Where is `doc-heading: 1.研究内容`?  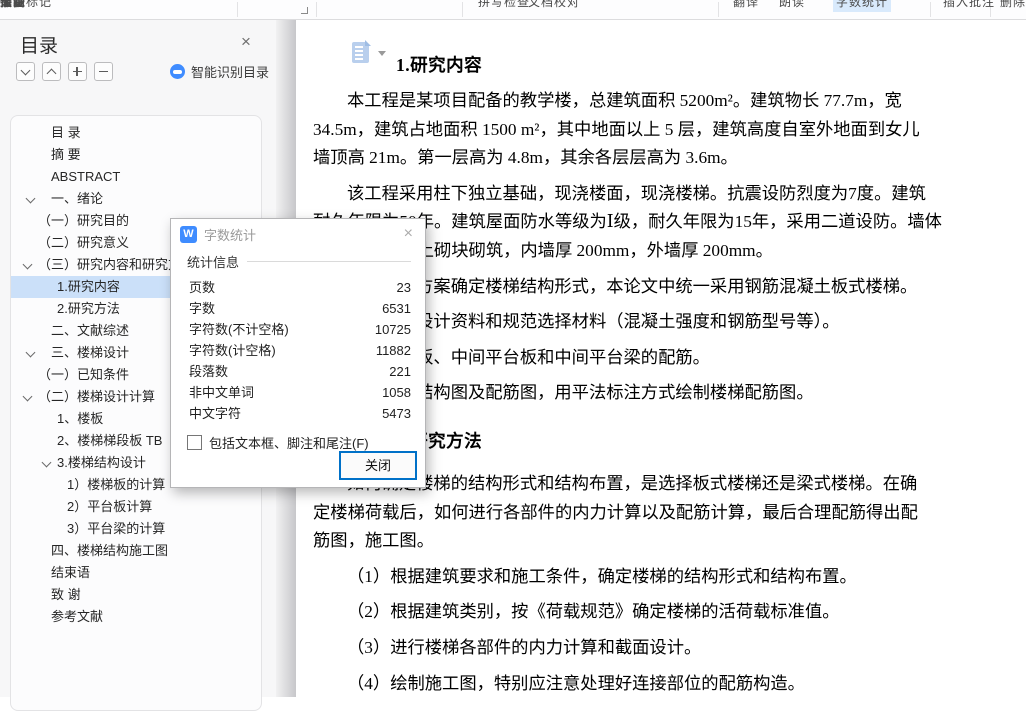 doc-heading: 1.研究内容 is located at coordinates (439, 65).